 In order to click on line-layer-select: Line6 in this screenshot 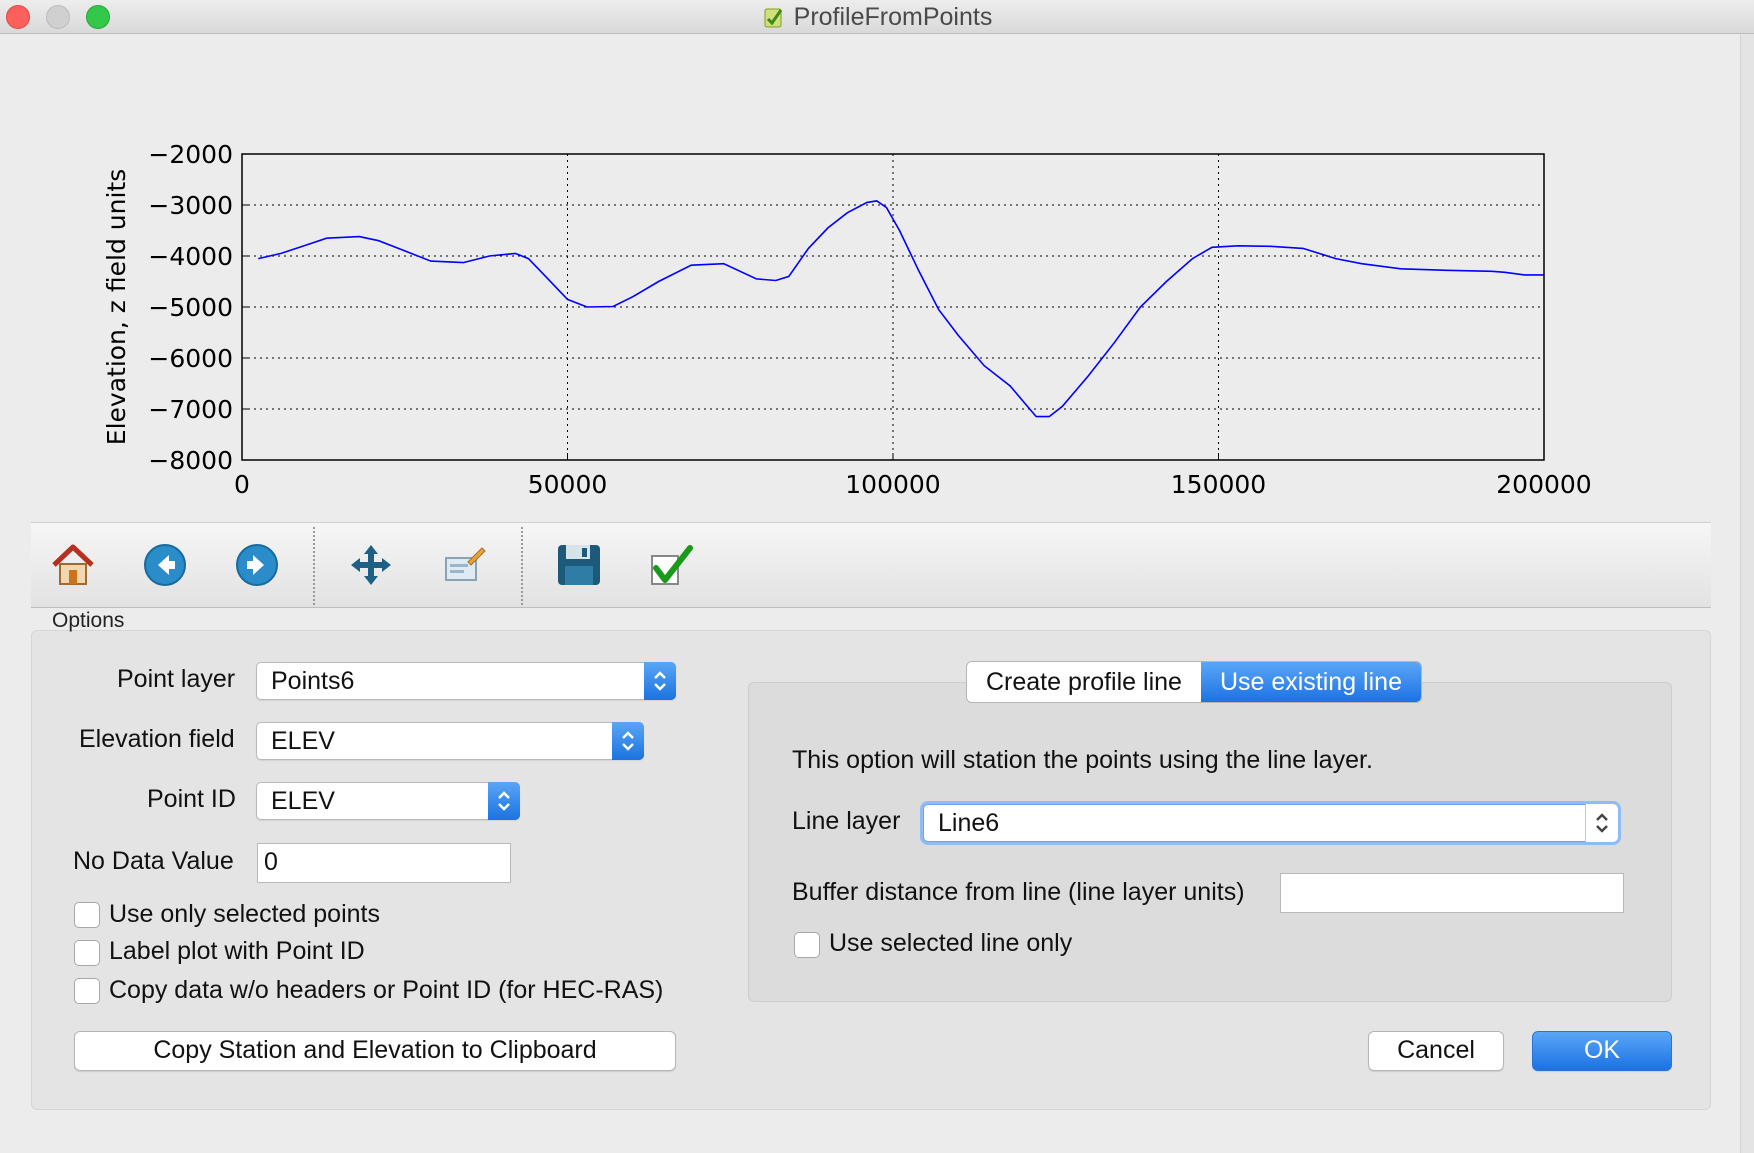, I will do `click(1270, 823)`.